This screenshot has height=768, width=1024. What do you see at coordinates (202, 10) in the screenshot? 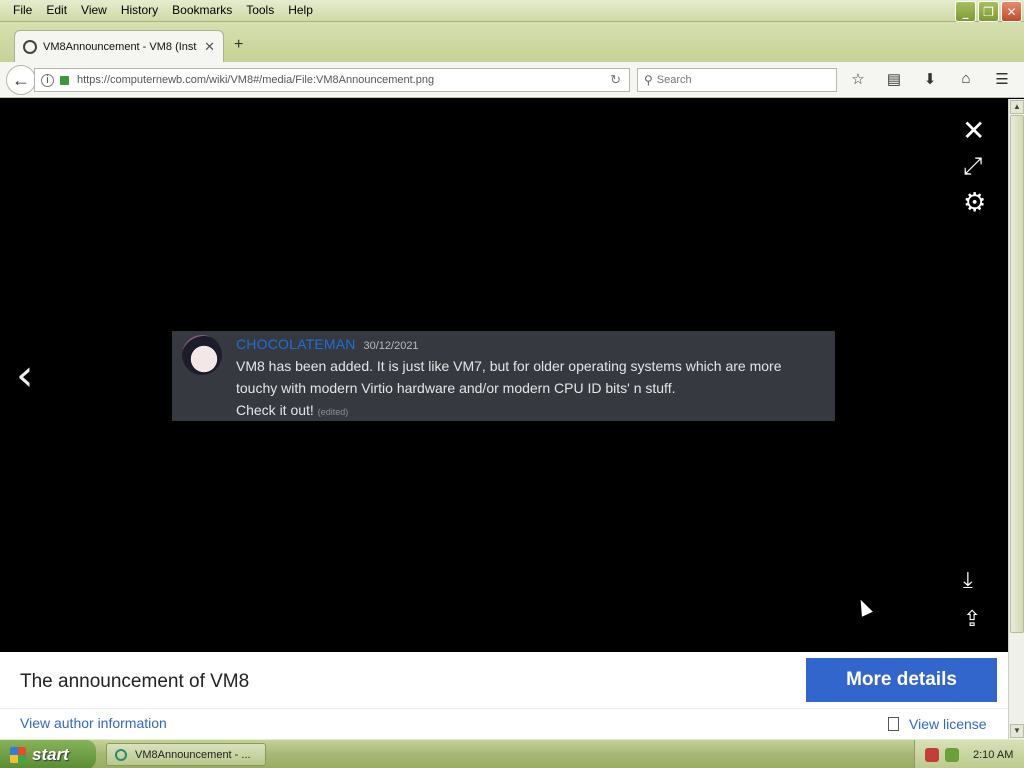
I see `menu-bookmarks: Bookmarks` at bounding box center [202, 10].